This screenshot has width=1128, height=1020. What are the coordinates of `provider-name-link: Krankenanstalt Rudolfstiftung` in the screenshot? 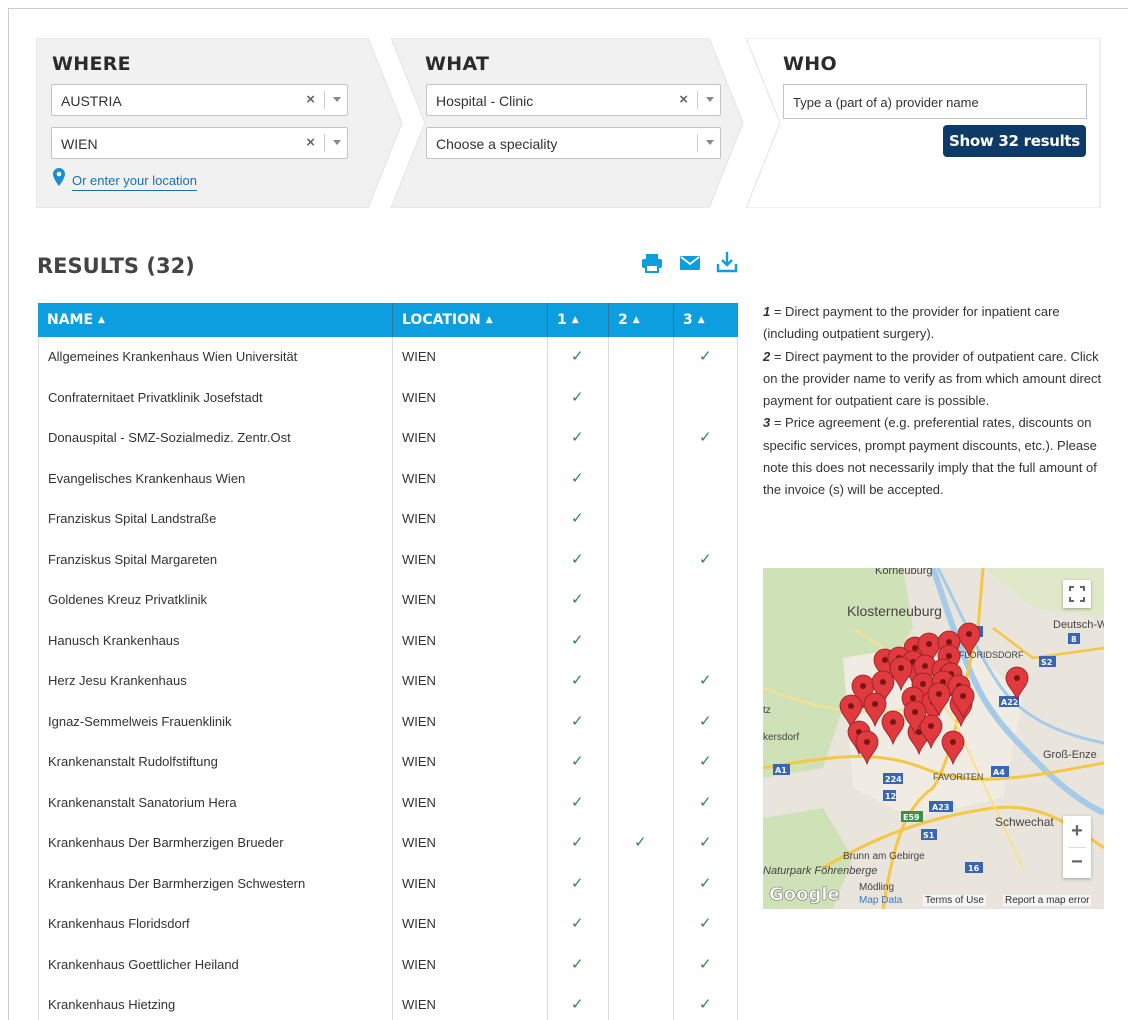 It's located at (133, 762).